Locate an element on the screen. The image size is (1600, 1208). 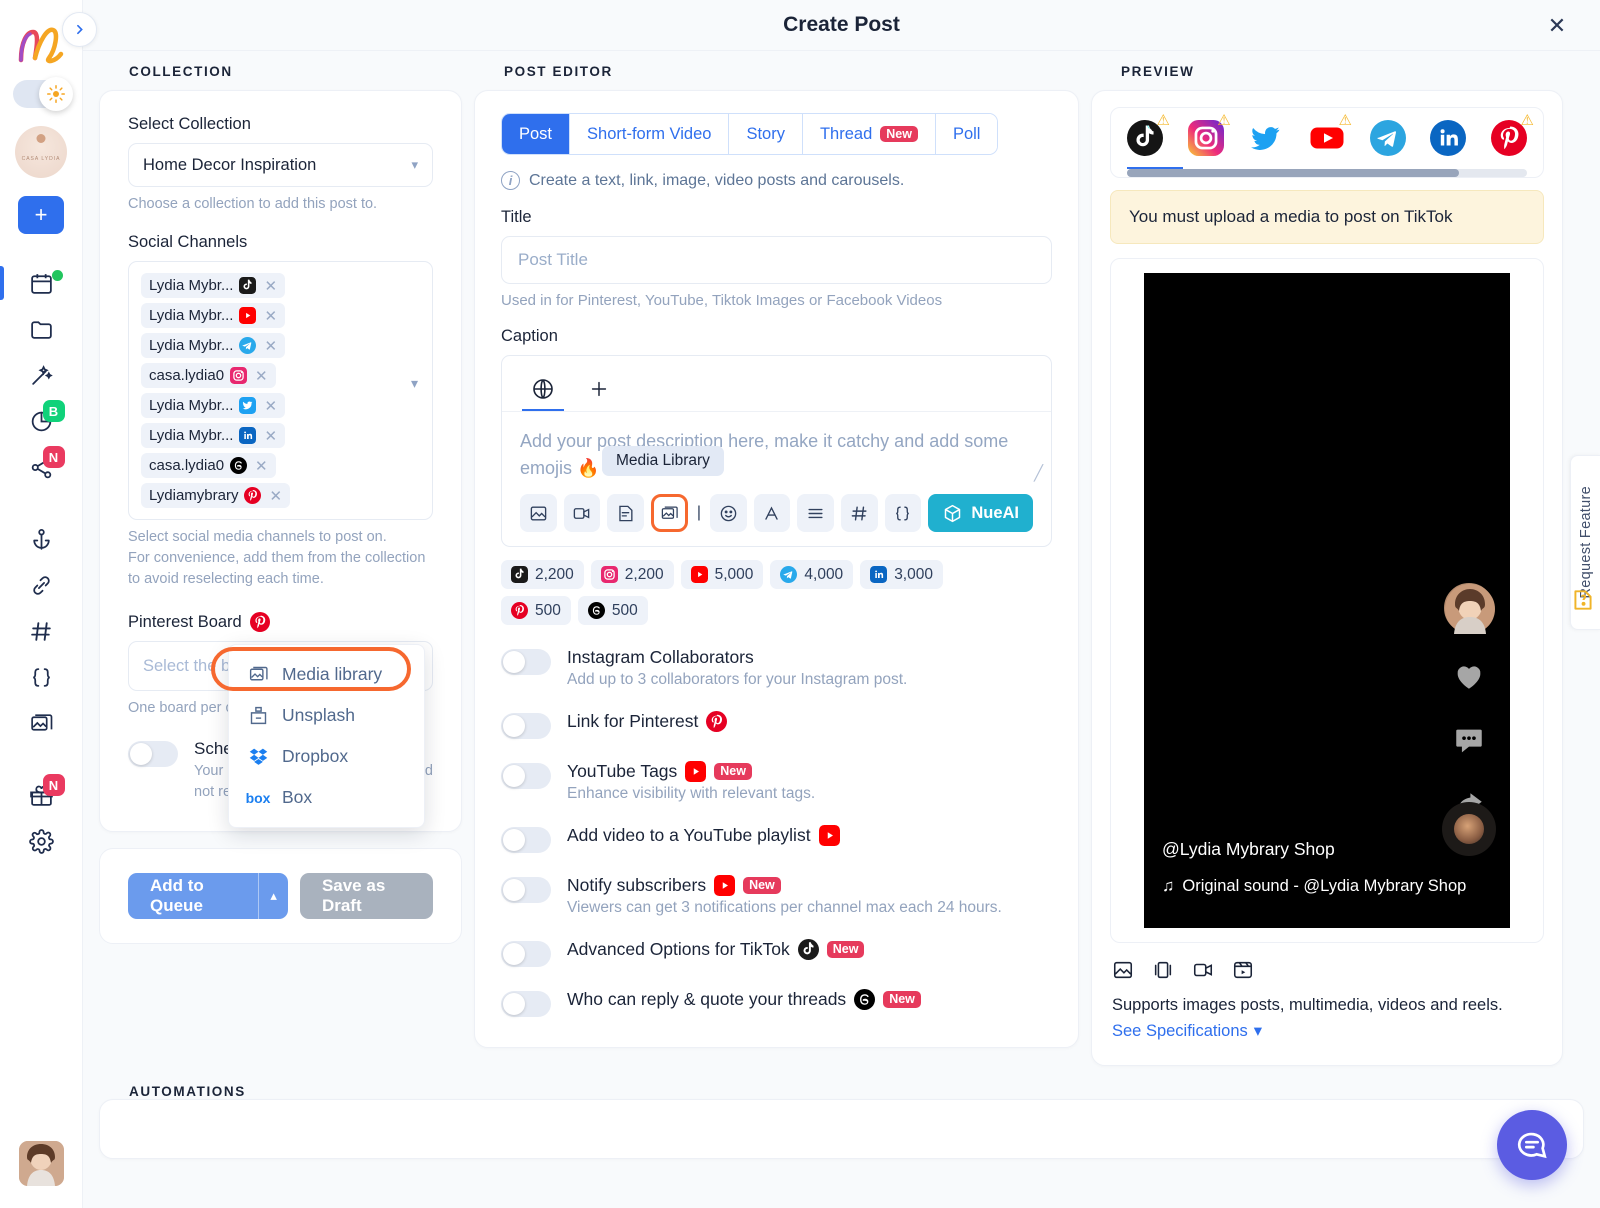
globe-icon is located at coordinates (543, 389).